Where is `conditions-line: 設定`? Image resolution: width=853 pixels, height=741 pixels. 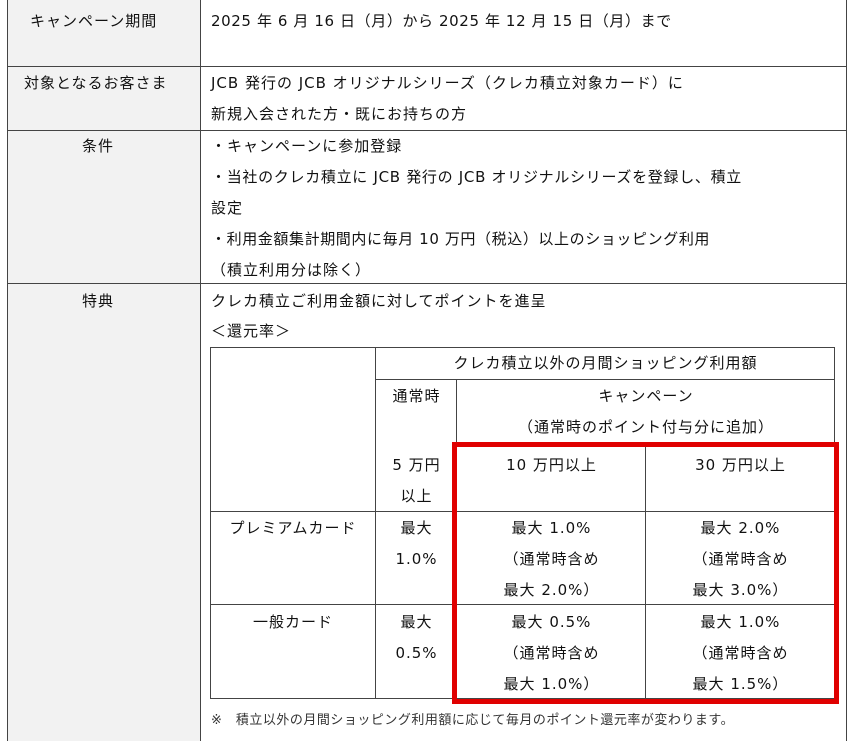
conditions-line: 設定 is located at coordinates (227, 208).